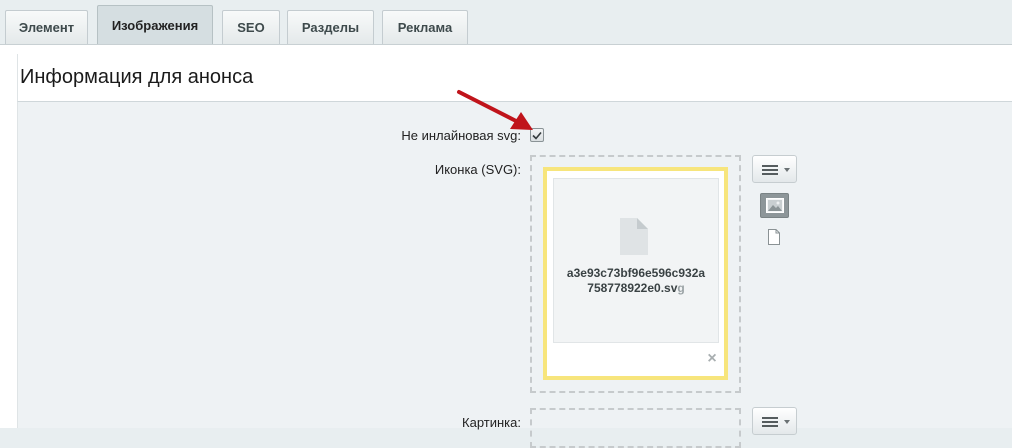 The width and height of the screenshot is (1012, 448). Describe the element at coordinates (491, 422) in the screenshot. I see `picture-label: Картинка:` at that location.